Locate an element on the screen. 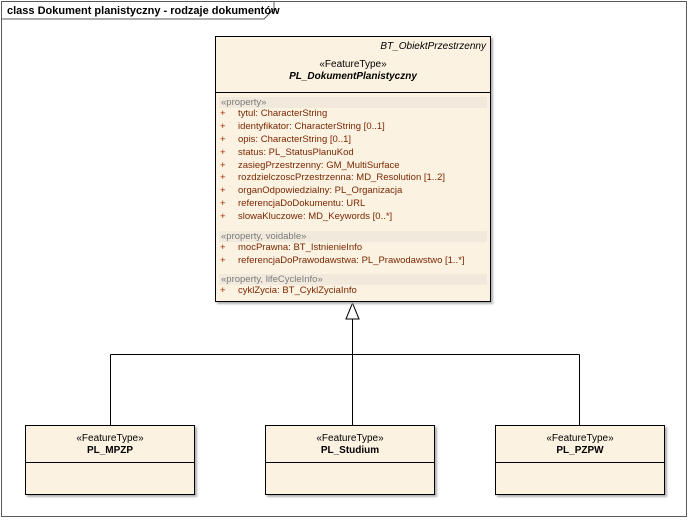 The image size is (690, 520). attribute-type: MD_Resolution [1..2] is located at coordinates (400, 178).